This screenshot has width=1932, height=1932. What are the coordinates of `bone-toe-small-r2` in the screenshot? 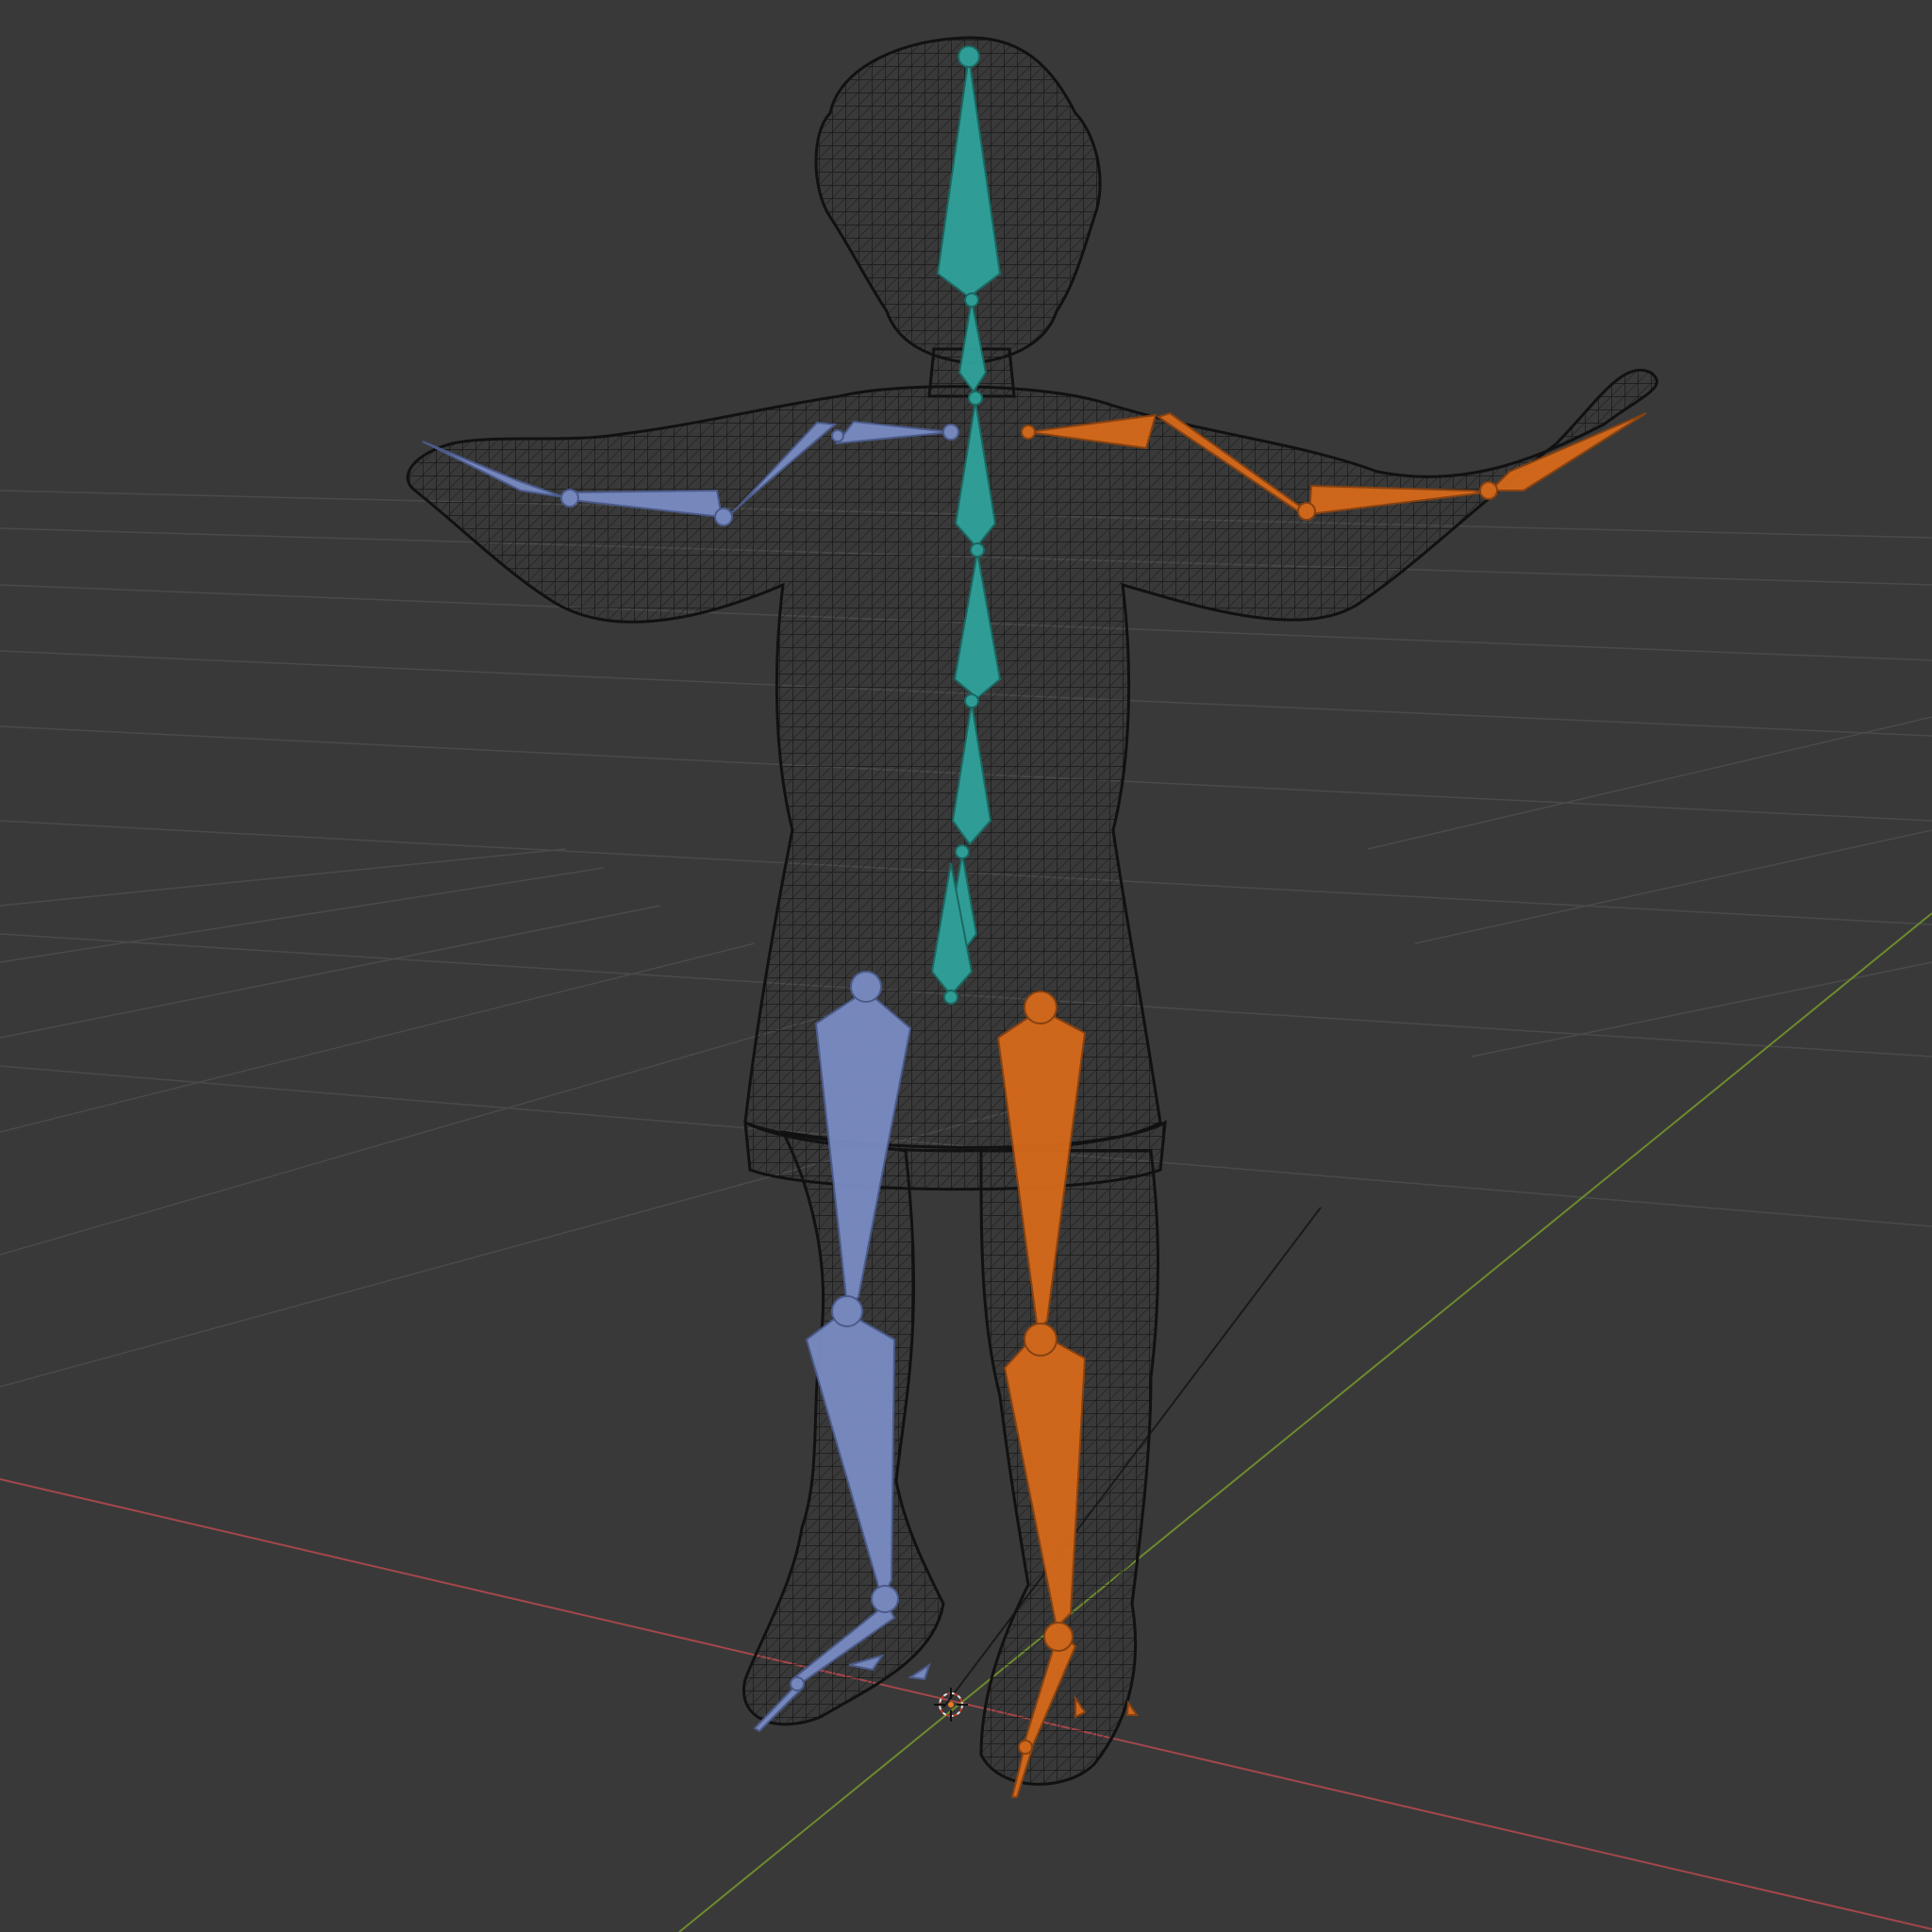 It's located at (1132, 1708).